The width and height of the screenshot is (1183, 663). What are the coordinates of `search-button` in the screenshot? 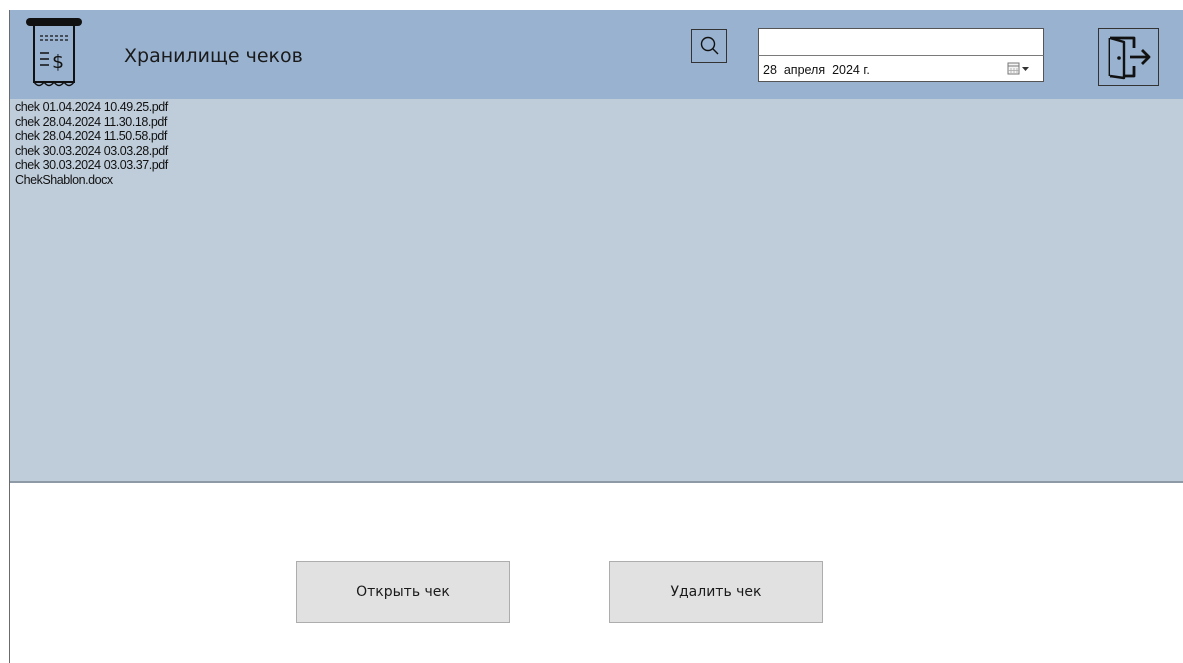 It's located at (709, 46).